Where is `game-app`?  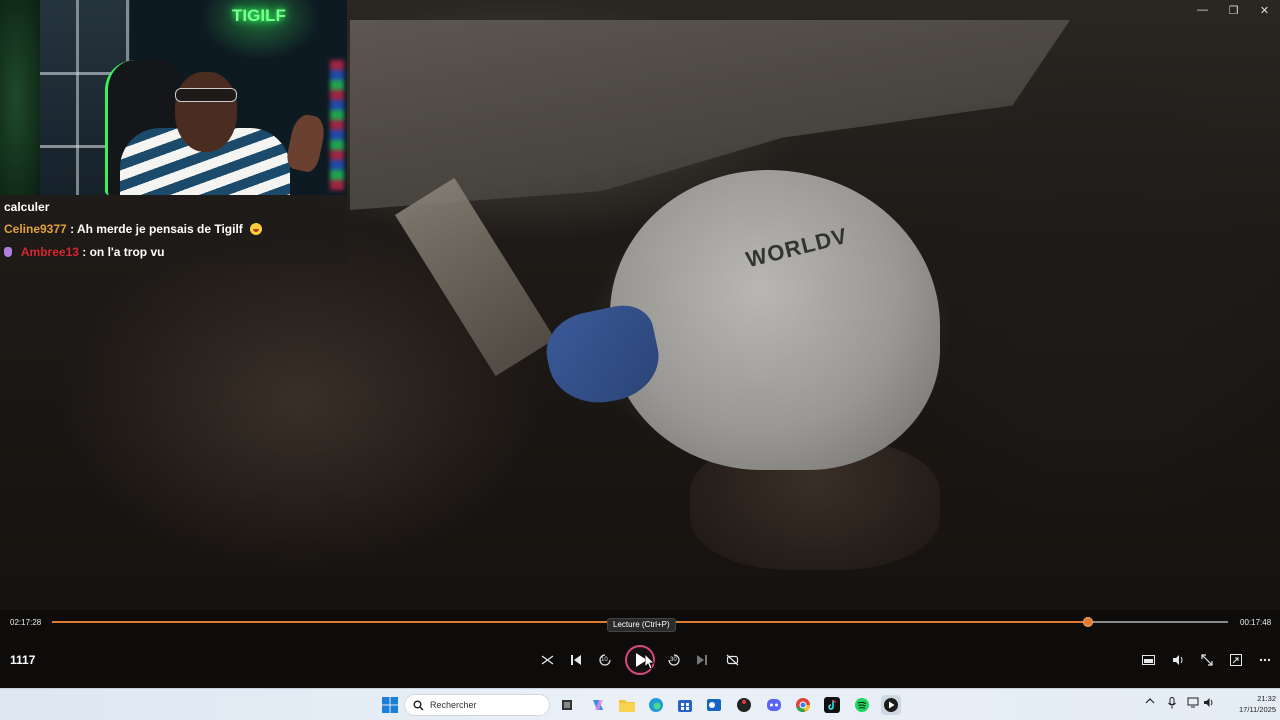 game-app is located at coordinates (744, 705).